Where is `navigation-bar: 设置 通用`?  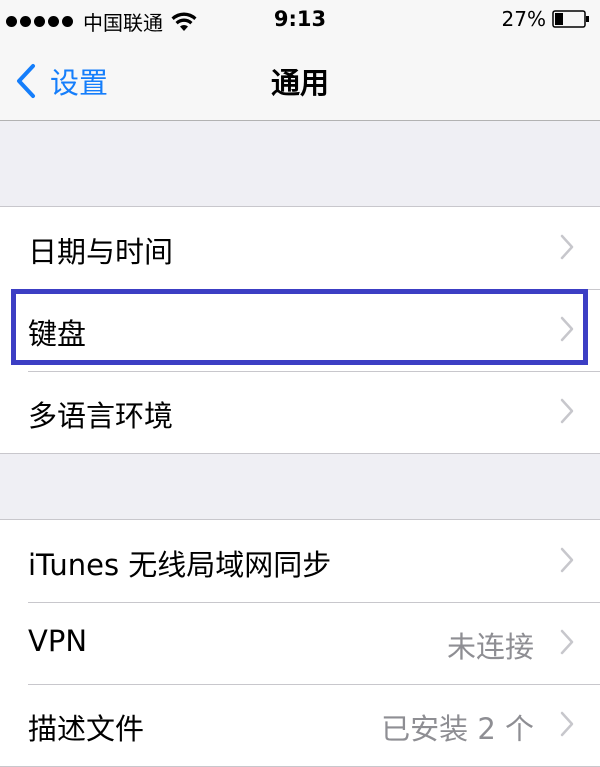
navigation-bar: 设置 通用 is located at coordinates (300, 79).